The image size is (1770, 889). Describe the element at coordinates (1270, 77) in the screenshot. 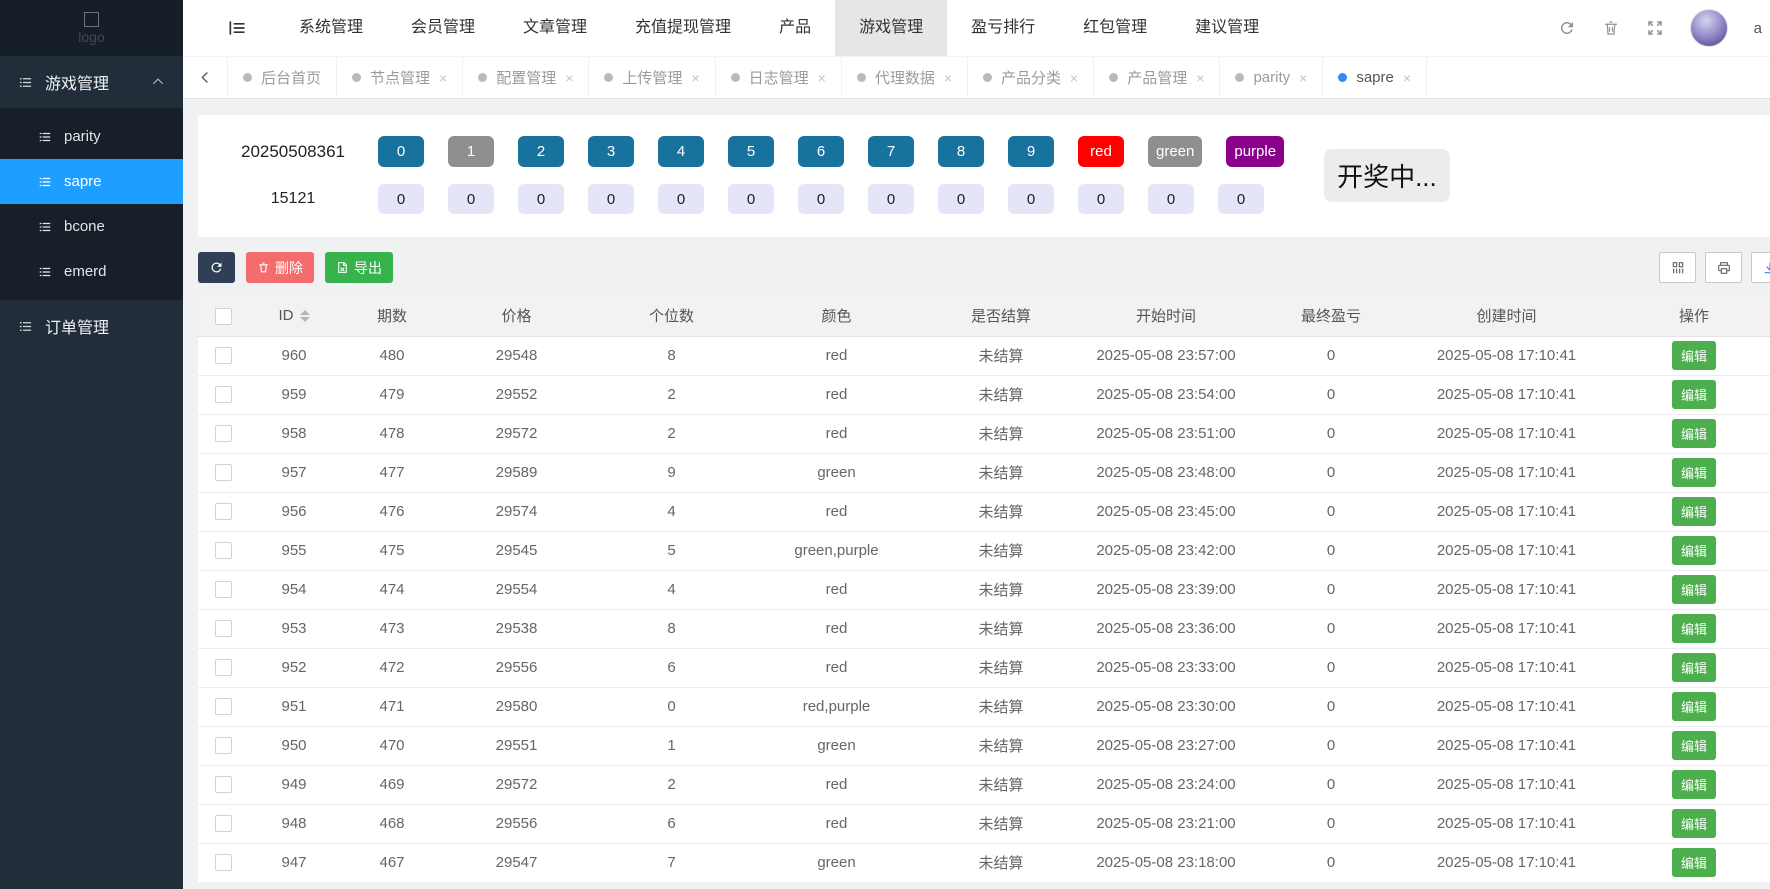

I see `tab-parity: parity ×` at that location.